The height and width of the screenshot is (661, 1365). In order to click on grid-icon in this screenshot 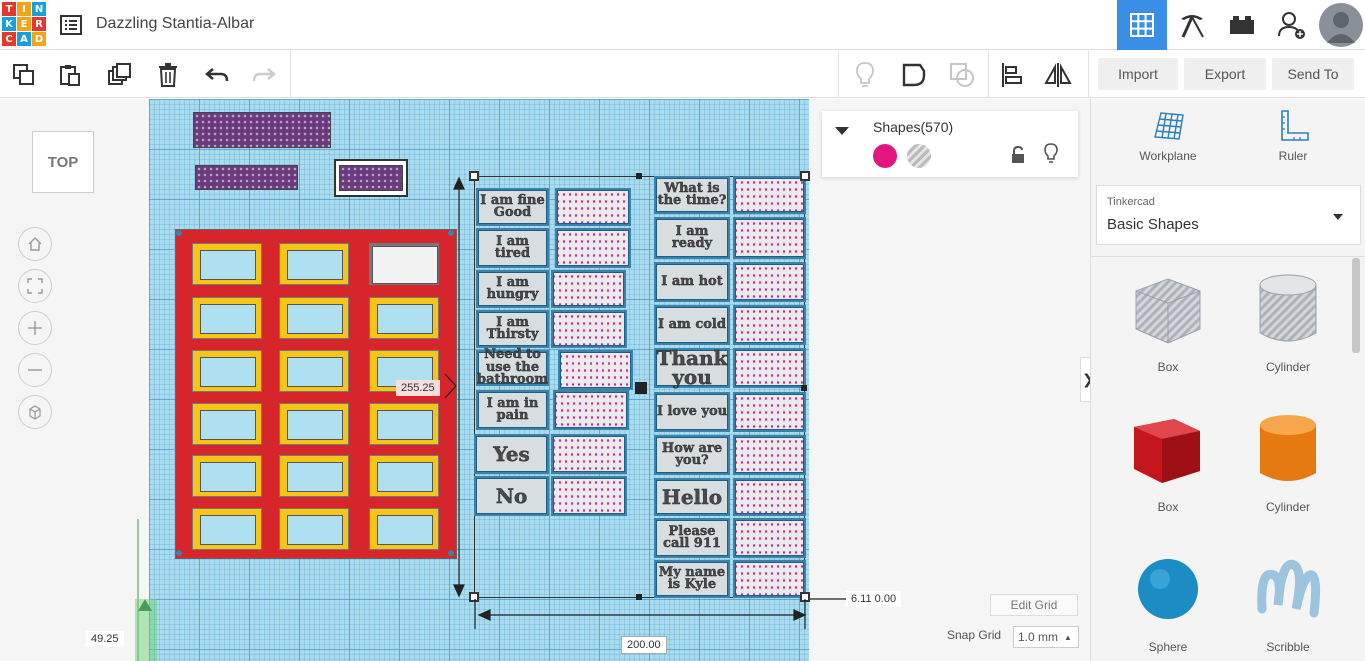, I will do `click(1142, 25)`.